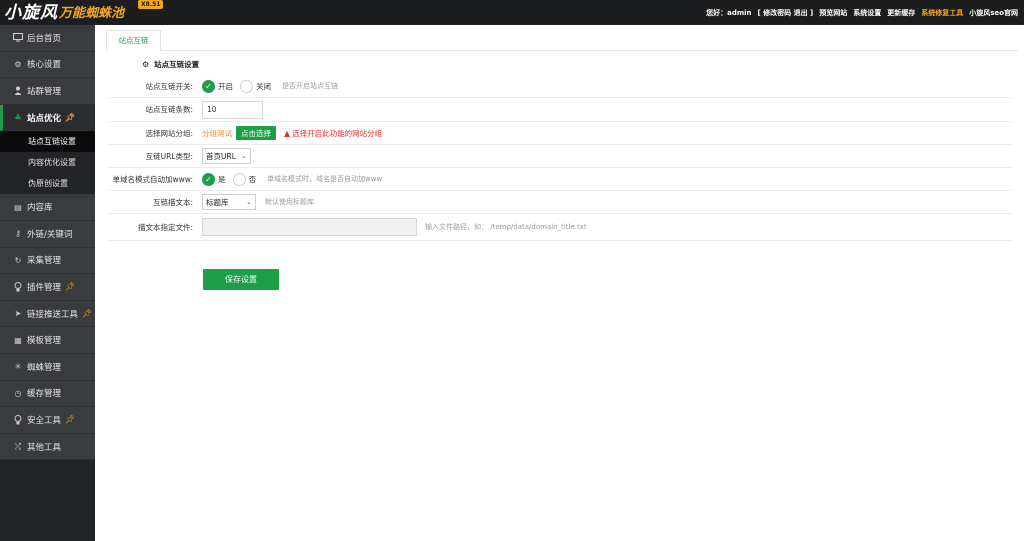 Image resolution: width=1024 pixels, height=541 pixels. What do you see at coordinates (169, 109) in the screenshot?
I see `field-label: 站点互链条数:` at bounding box center [169, 109].